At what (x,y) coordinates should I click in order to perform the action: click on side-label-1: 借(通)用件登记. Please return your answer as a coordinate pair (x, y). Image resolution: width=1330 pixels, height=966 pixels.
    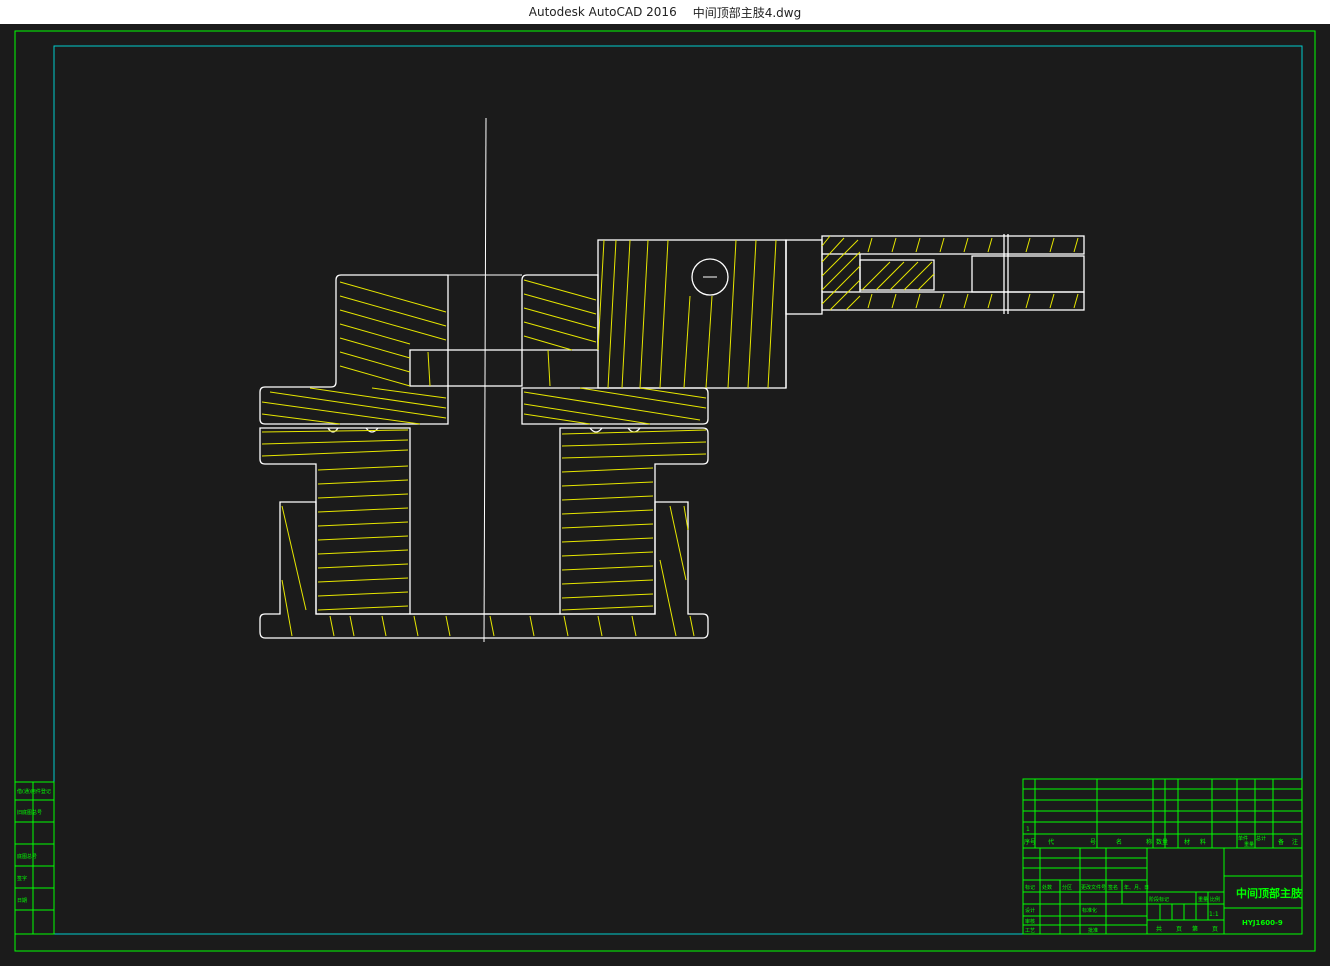
    Looking at the image, I should click on (34, 791).